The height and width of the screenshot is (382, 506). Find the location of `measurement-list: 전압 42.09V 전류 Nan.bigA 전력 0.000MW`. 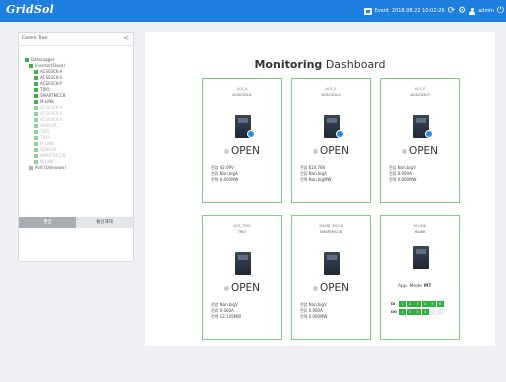

measurement-list: 전압 42.09V 전류 Nan.bigA 전력 0.000MW is located at coordinates (225, 174).